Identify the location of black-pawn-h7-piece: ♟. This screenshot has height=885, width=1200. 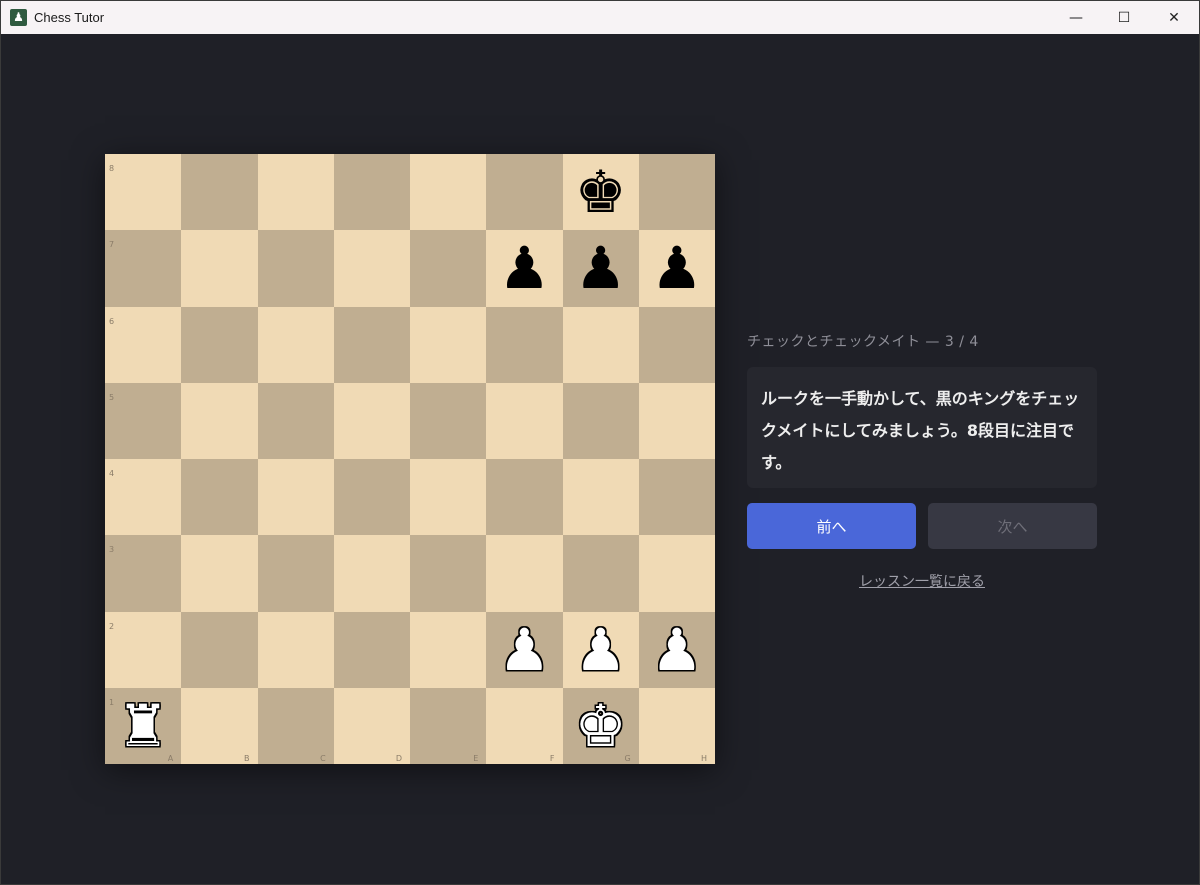
(677, 268).